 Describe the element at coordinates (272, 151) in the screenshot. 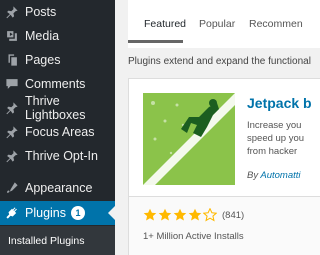

I see `plugin-description-line: from hacker` at that location.